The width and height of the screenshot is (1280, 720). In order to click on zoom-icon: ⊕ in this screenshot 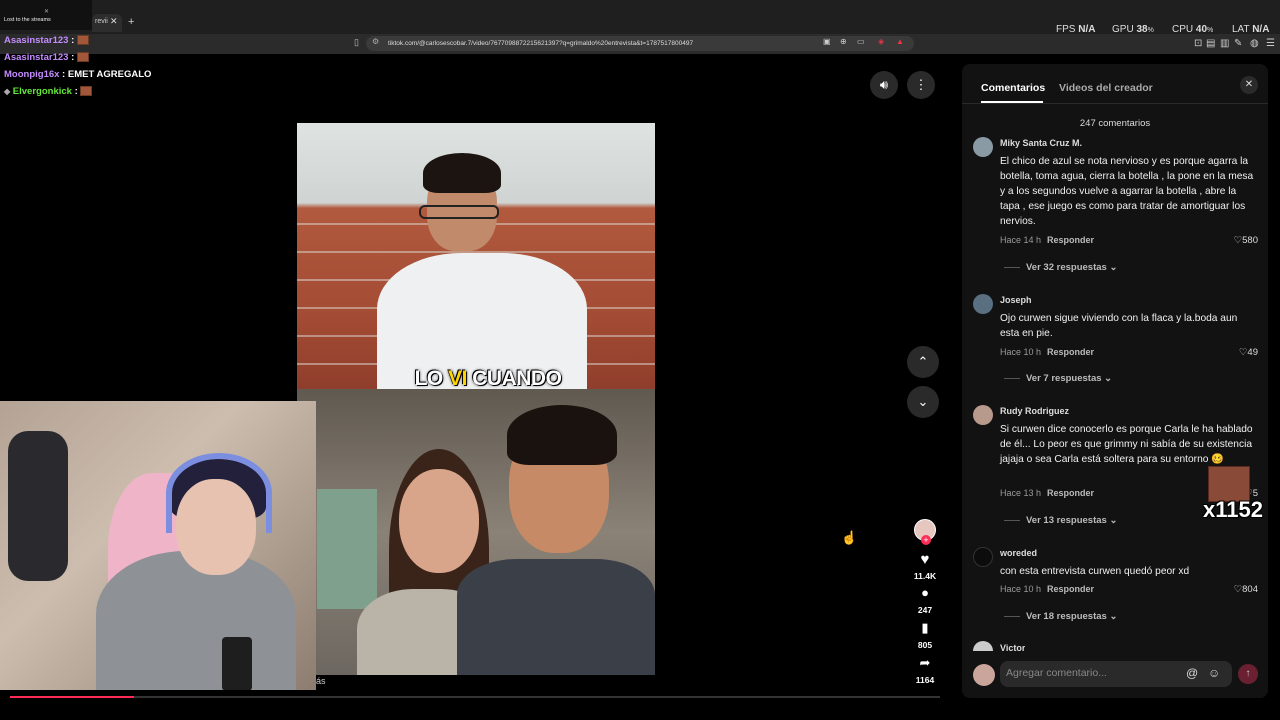, I will do `click(843, 41)`.